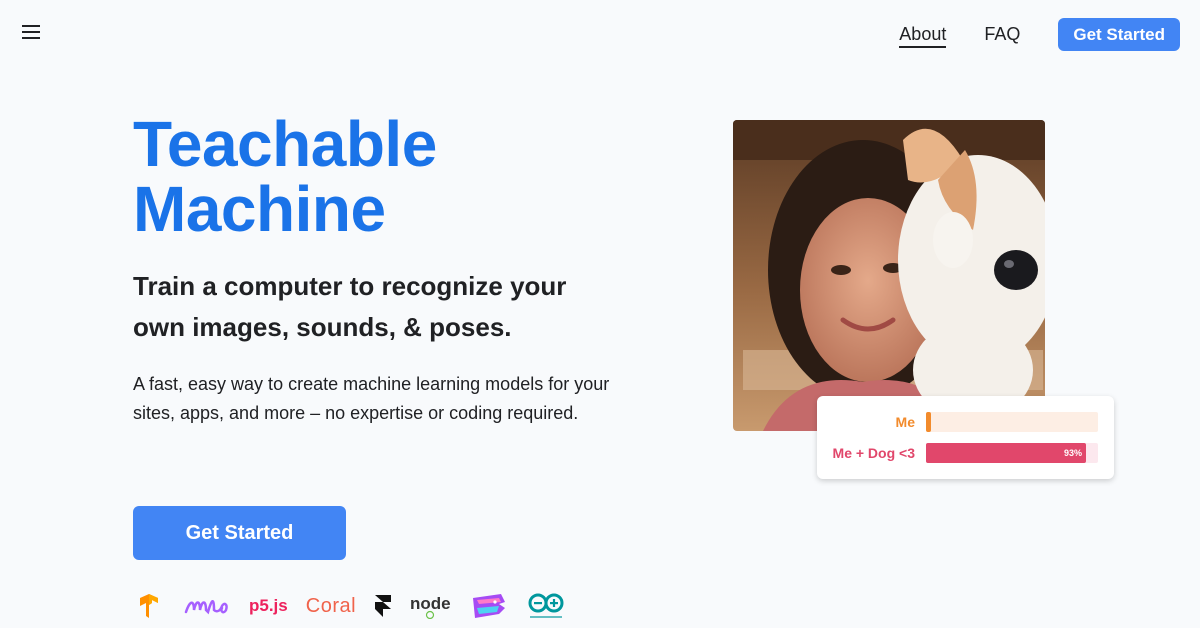  Describe the element at coordinates (32, 32) in the screenshot. I see `menu-icon` at that location.